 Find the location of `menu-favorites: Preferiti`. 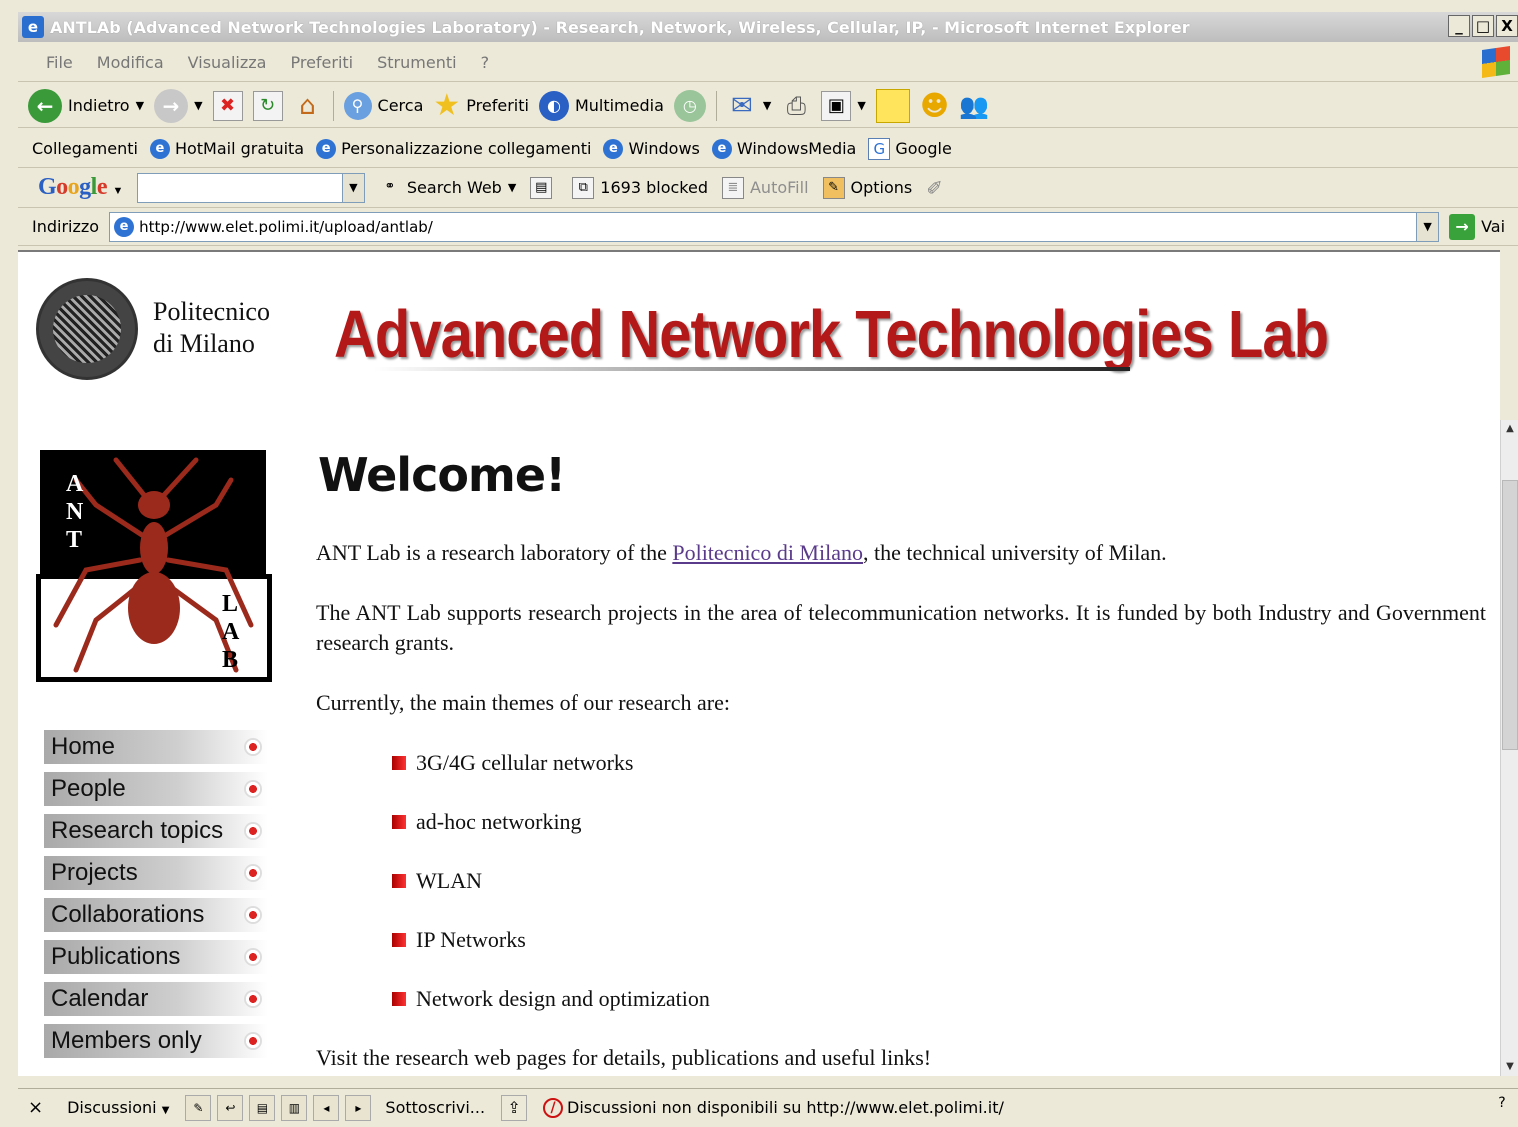

menu-favorites: Preferiti is located at coordinates (321, 62).